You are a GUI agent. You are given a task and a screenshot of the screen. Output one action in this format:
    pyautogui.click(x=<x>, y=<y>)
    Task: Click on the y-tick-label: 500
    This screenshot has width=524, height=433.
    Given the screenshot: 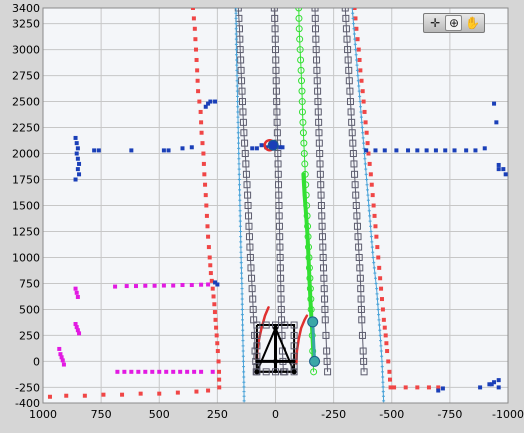 What is the action you would take?
    pyautogui.click(x=29, y=309)
    